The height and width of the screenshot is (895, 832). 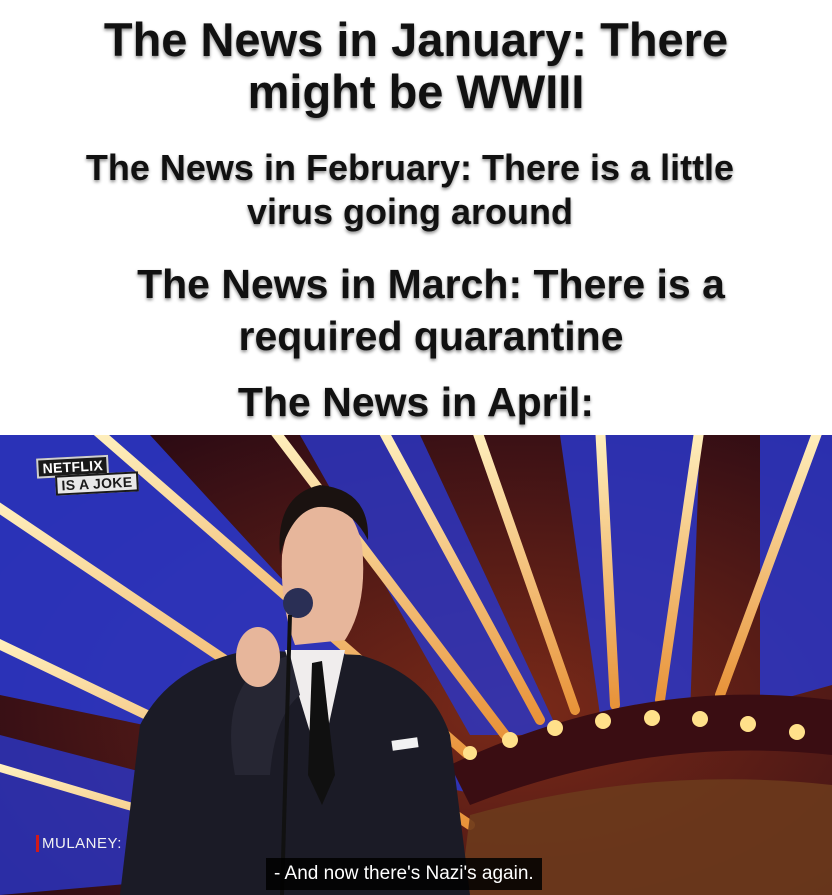 What do you see at coordinates (79, 843) in the screenshot?
I see `speaker-label: MULANEY:` at bounding box center [79, 843].